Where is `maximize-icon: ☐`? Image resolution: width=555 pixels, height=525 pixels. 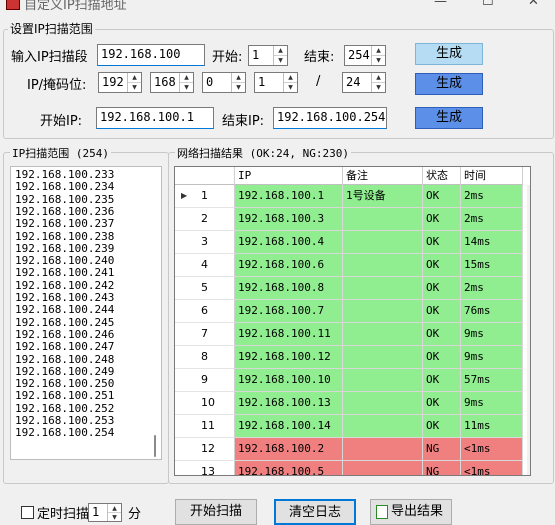 maximize-icon: ☐ is located at coordinates (488, 4).